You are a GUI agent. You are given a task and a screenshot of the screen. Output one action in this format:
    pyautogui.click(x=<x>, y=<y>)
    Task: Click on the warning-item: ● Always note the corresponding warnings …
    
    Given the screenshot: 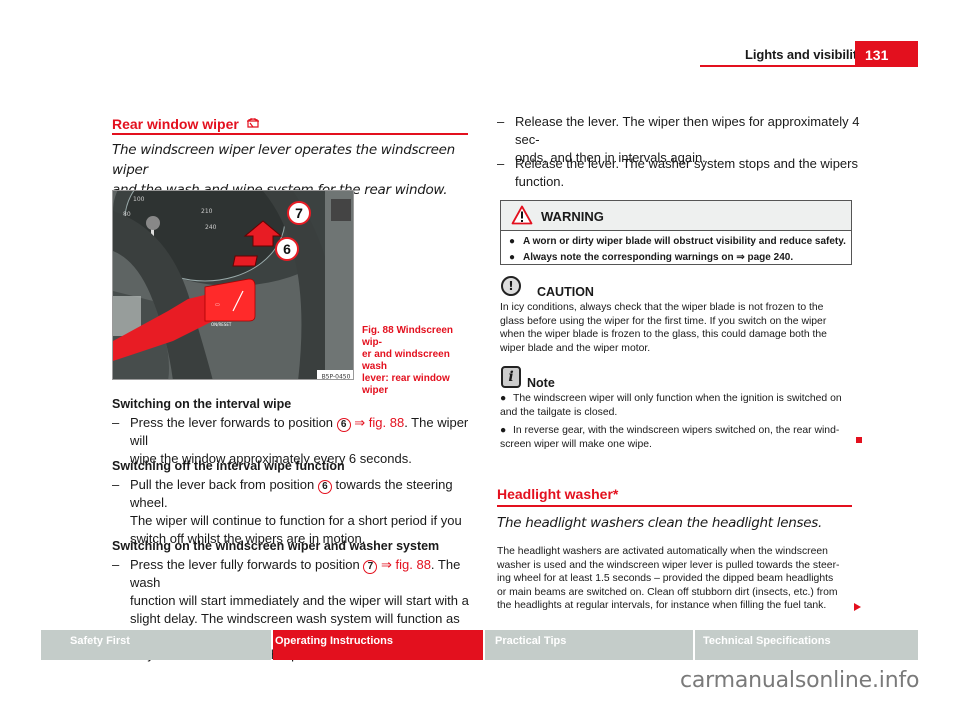 What is the action you would take?
    pyautogui.click(x=680, y=258)
    